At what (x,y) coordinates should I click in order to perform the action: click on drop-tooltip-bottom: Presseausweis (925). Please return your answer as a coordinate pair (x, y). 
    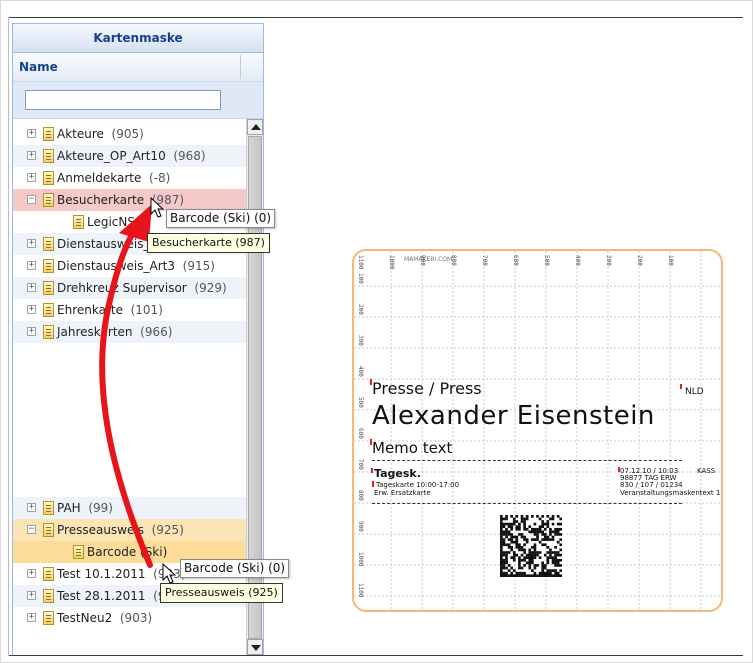
    Looking at the image, I should click on (221, 593).